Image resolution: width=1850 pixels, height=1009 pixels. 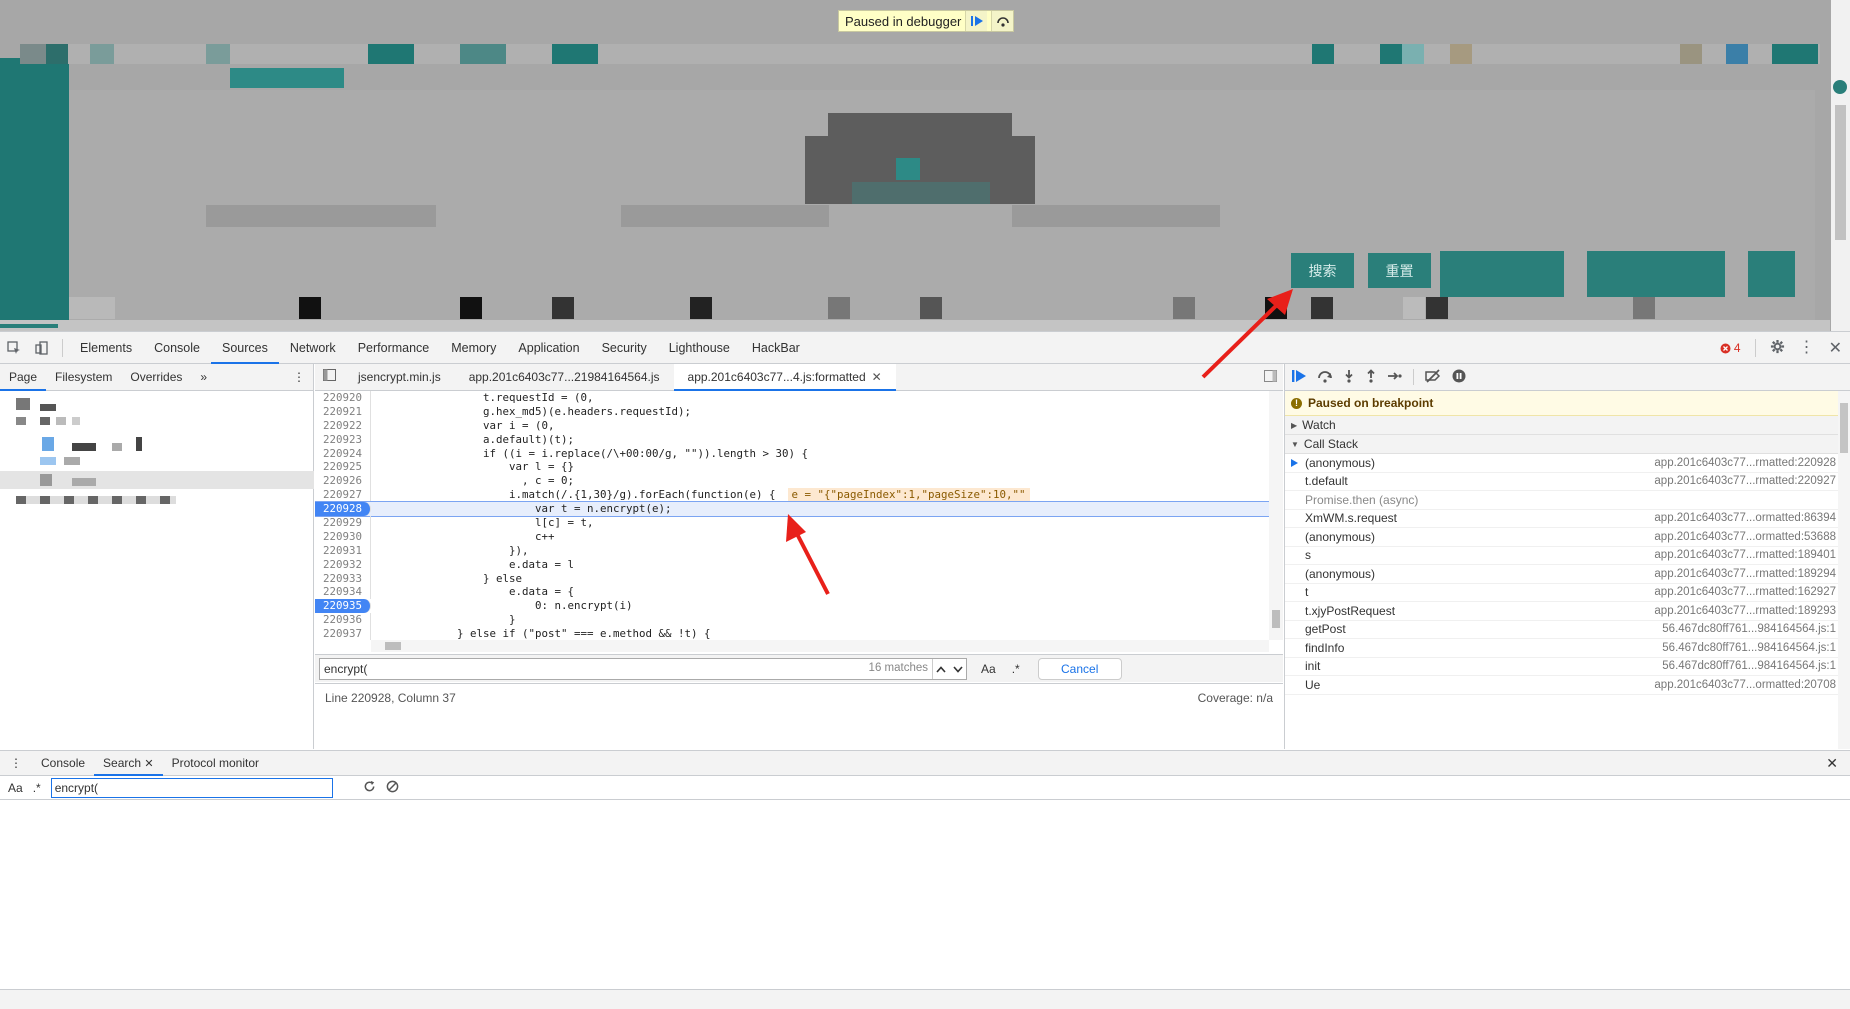 I want to click on call-stack-frame: t app.201c6403c77...rmatted:162927, so click(x=1567, y=593).